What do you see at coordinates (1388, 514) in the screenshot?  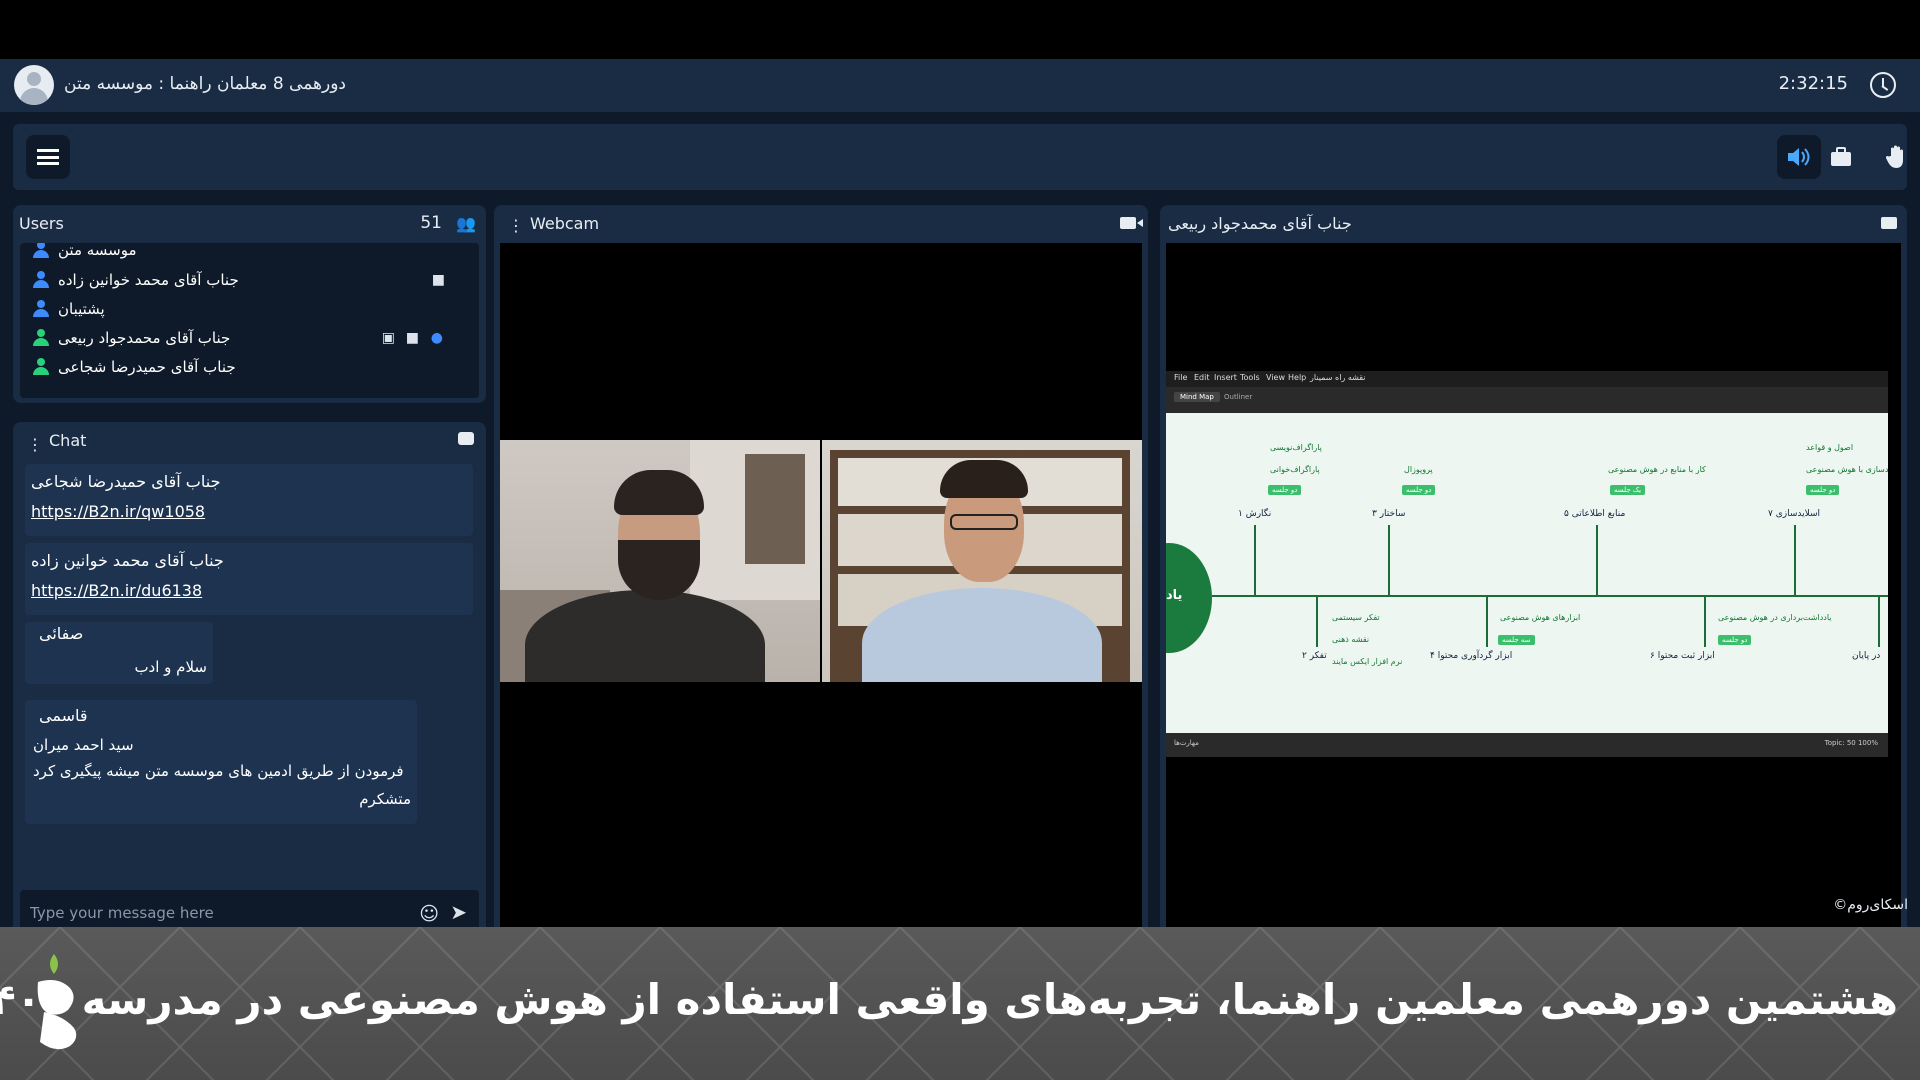 I see `topic-label: ساختار ۳` at bounding box center [1388, 514].